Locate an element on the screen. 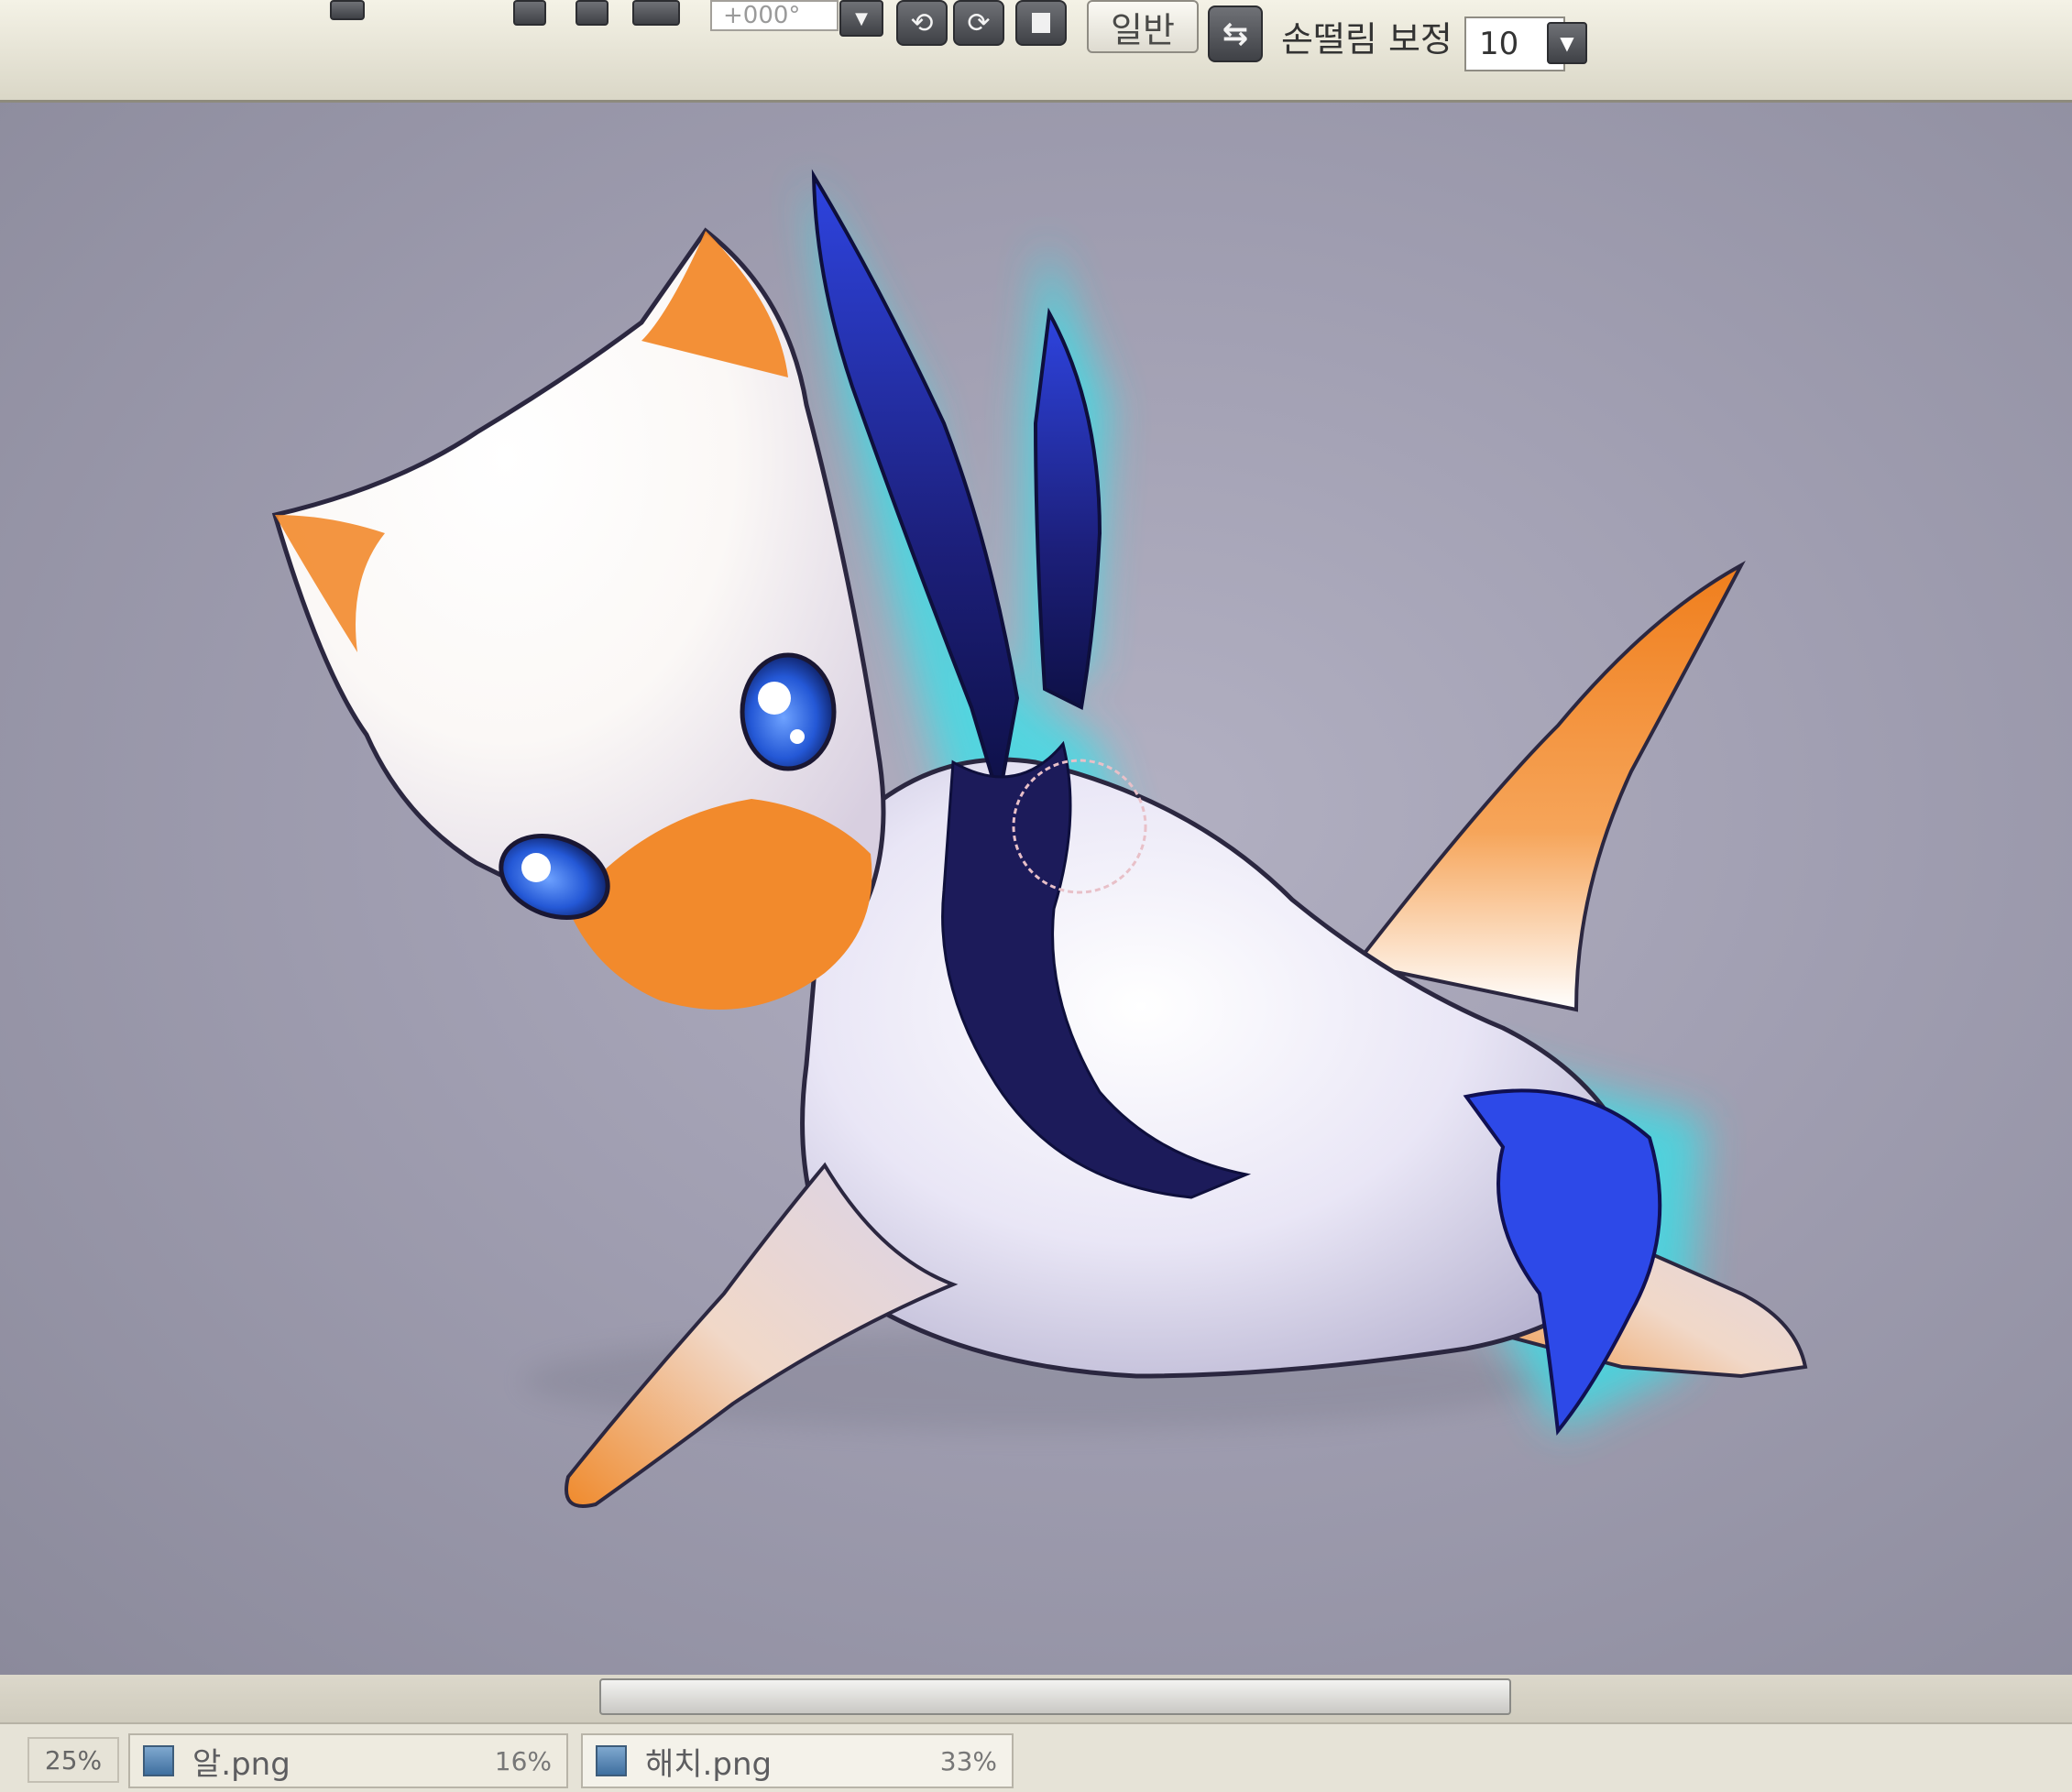 The height and width of the screenshot is (1792, 2072). scrollbar-thumb is located at coordinates (1055, 1697).